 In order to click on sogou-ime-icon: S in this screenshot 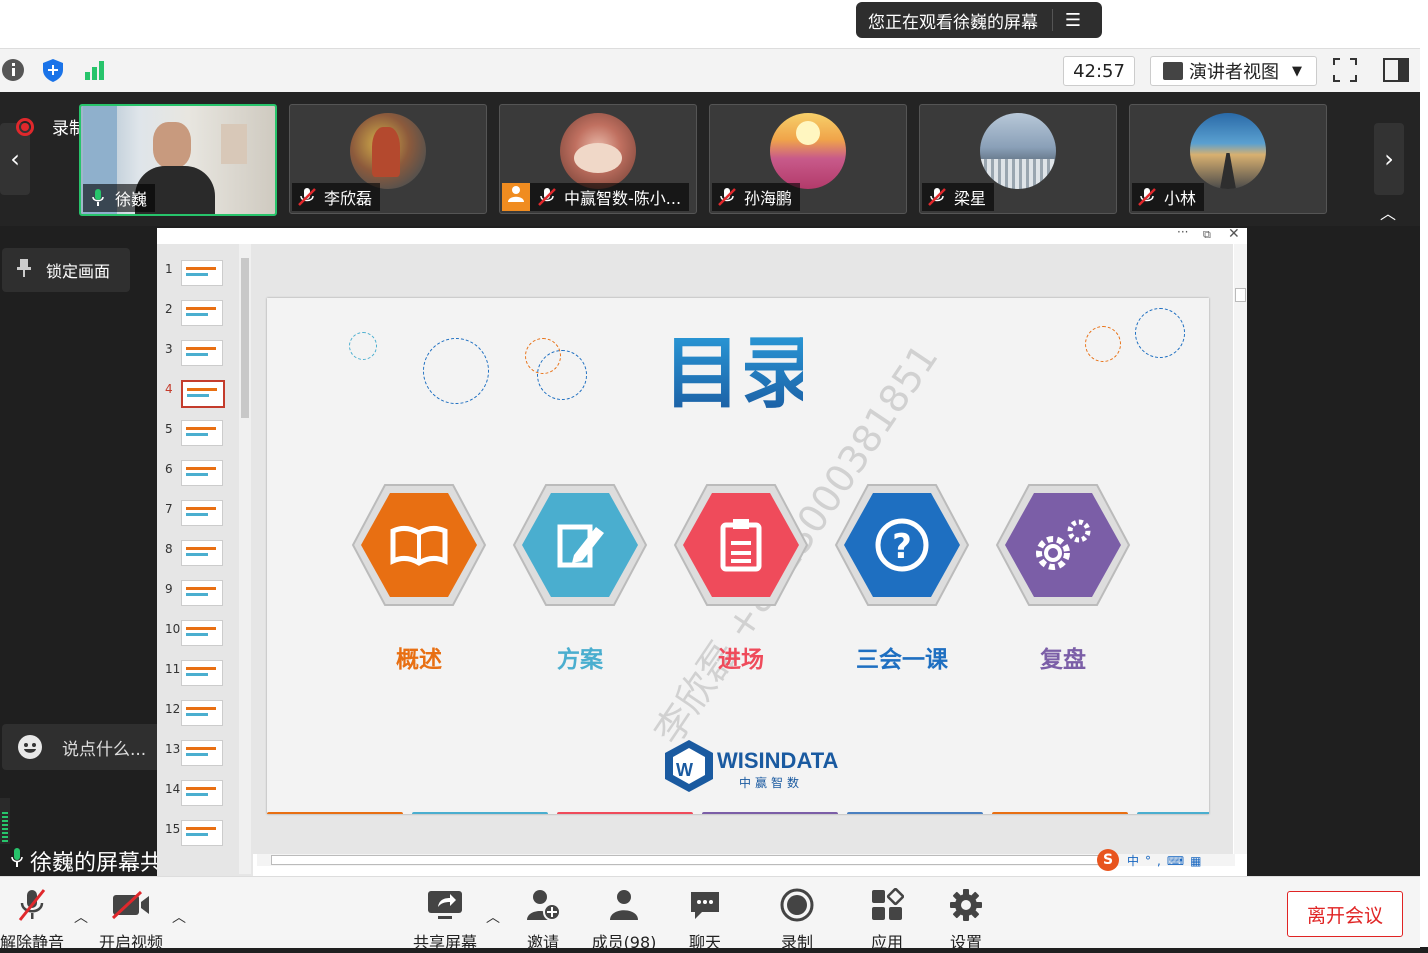, I will do `click(1108, 860)`.